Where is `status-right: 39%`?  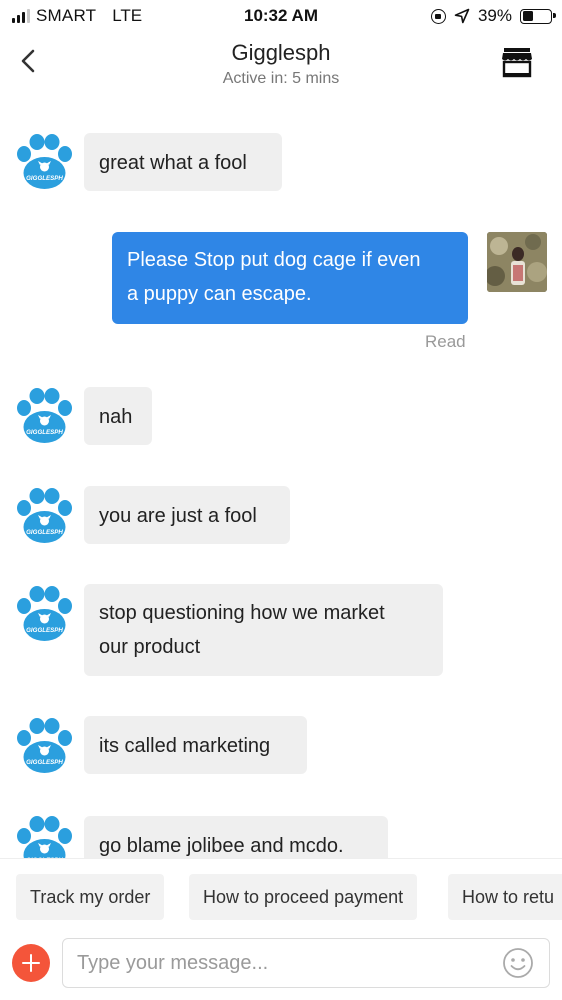
status-right: 39% is located at coordinates (493, 16).